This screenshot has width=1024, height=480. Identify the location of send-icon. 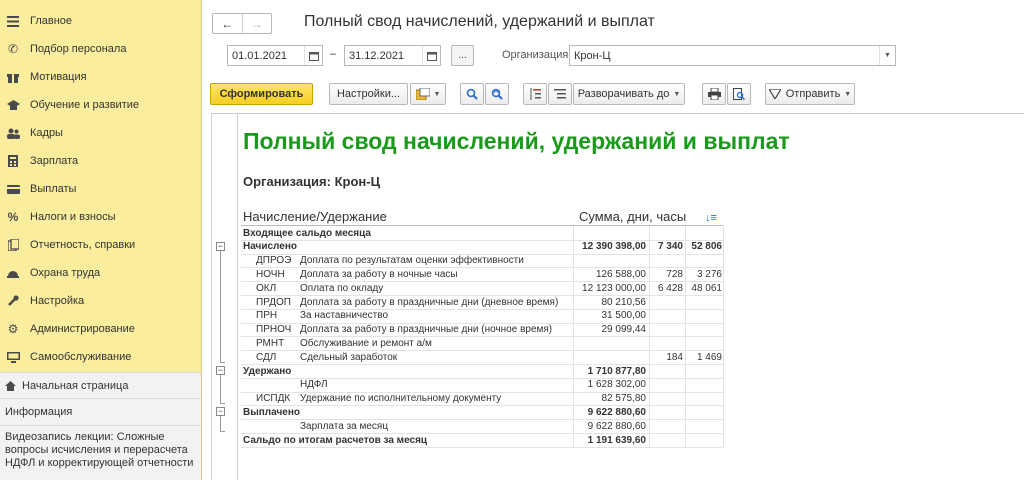
(774, 94).